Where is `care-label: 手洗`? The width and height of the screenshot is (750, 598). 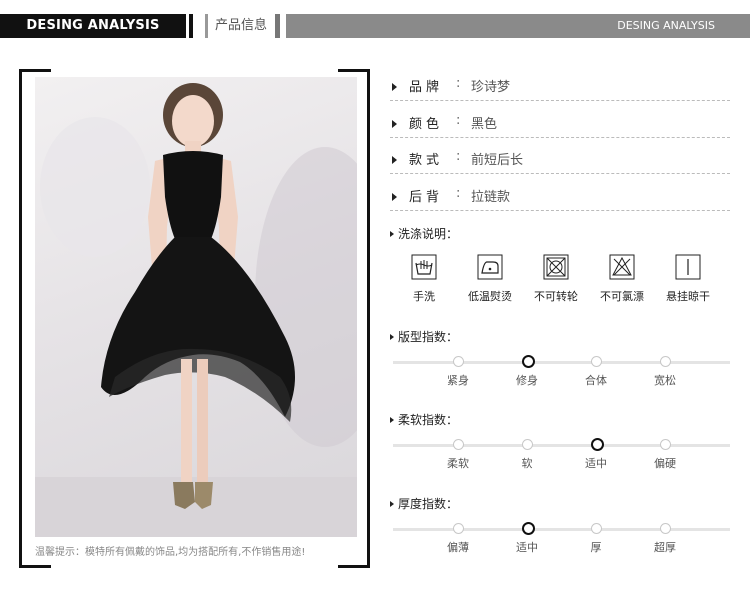 care-label: 手洗 is located at coordinates (424, 296).